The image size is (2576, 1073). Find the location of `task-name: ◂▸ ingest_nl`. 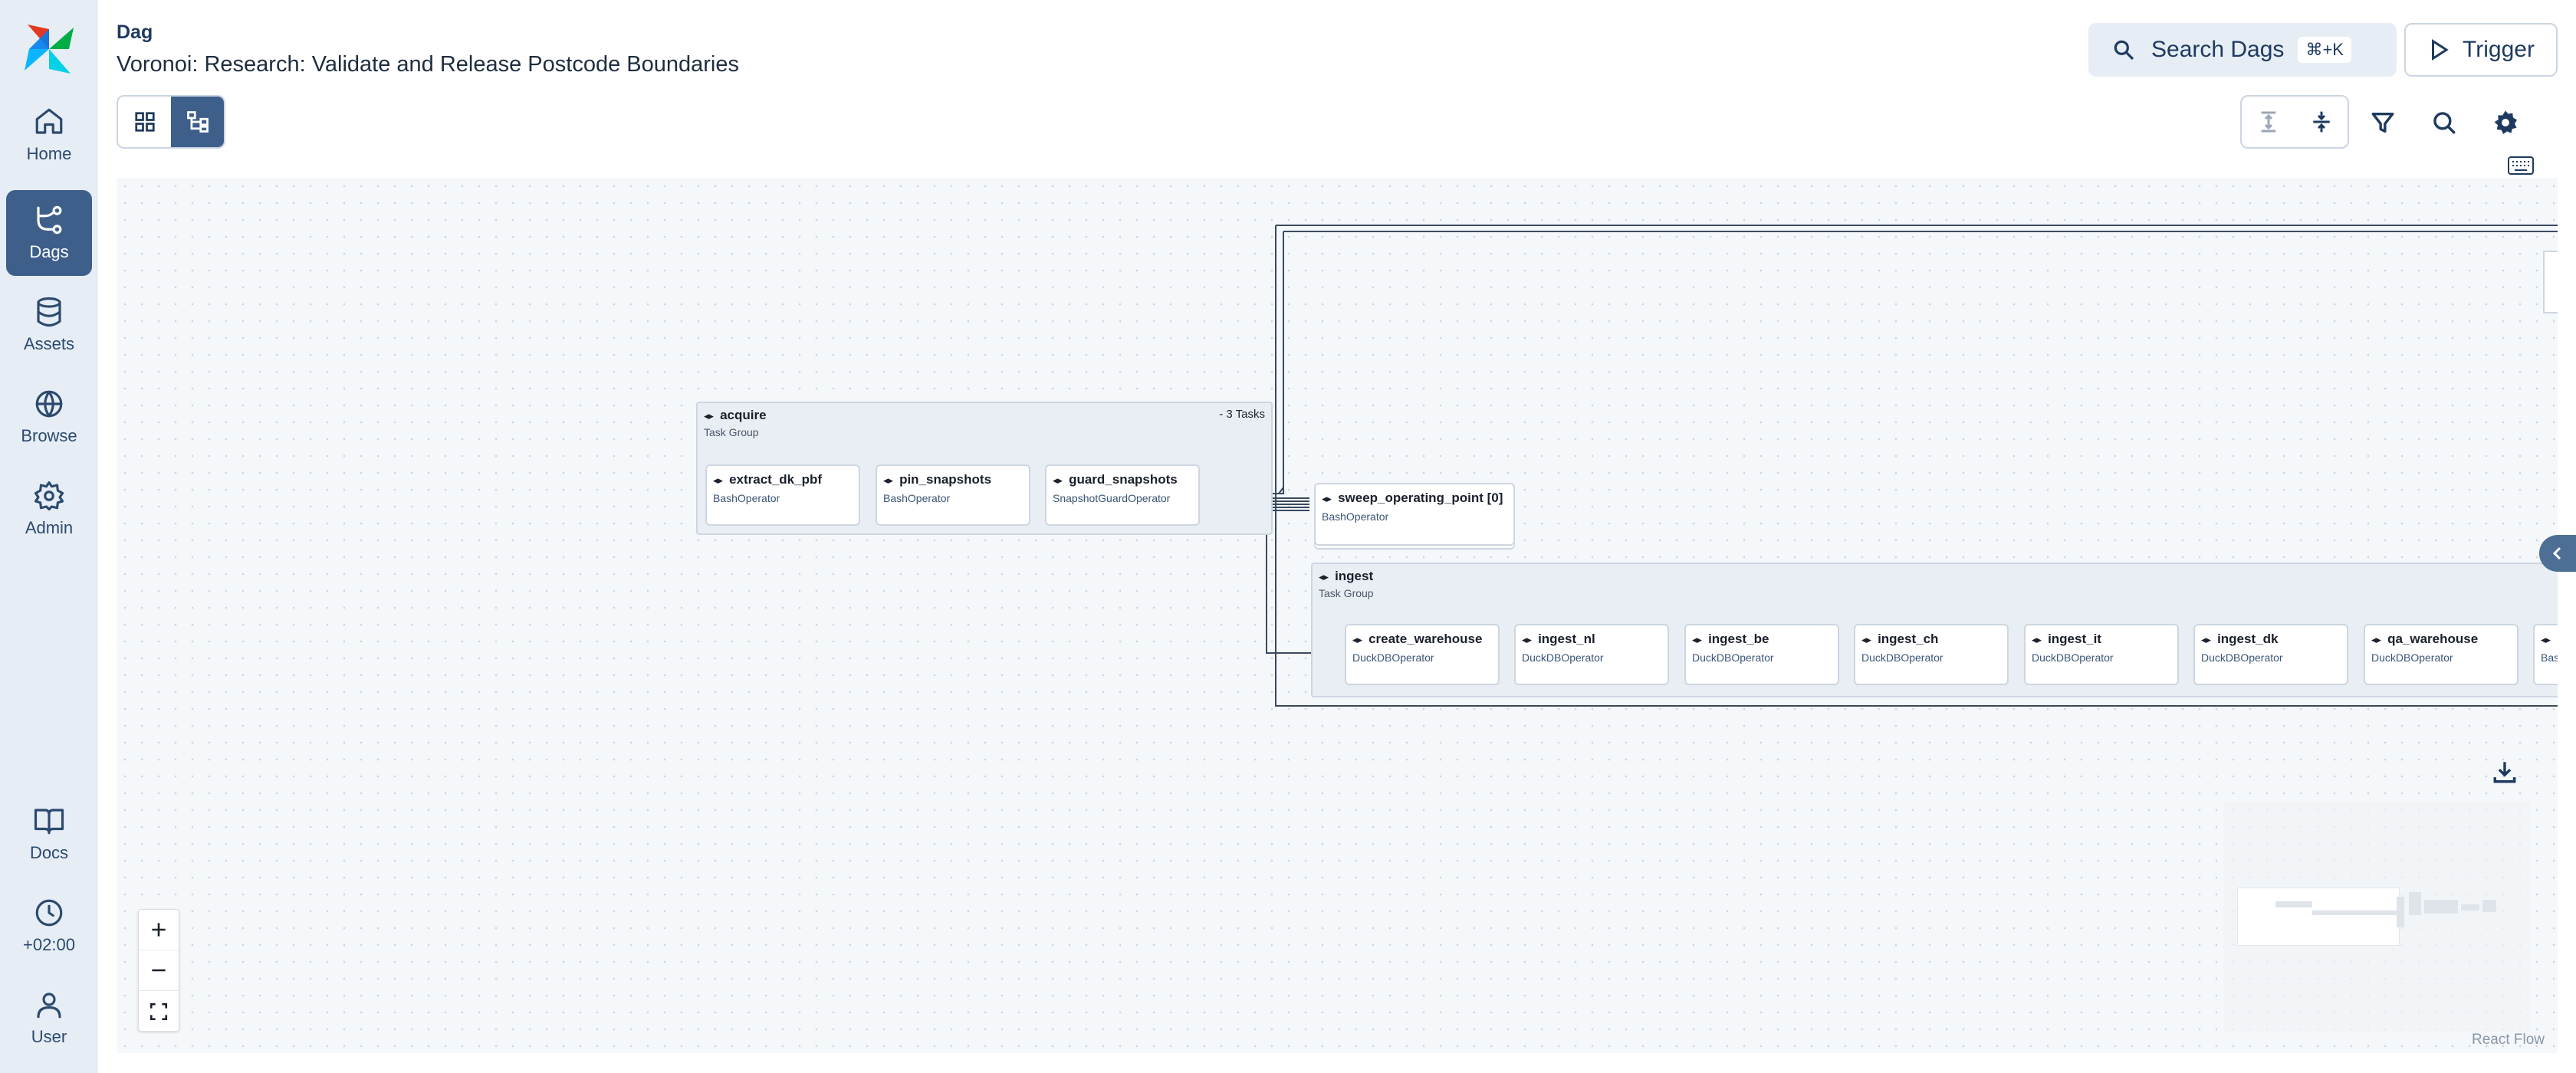

task-name: ◂▸ ingest_nl is located at coordinates (1558, 639).